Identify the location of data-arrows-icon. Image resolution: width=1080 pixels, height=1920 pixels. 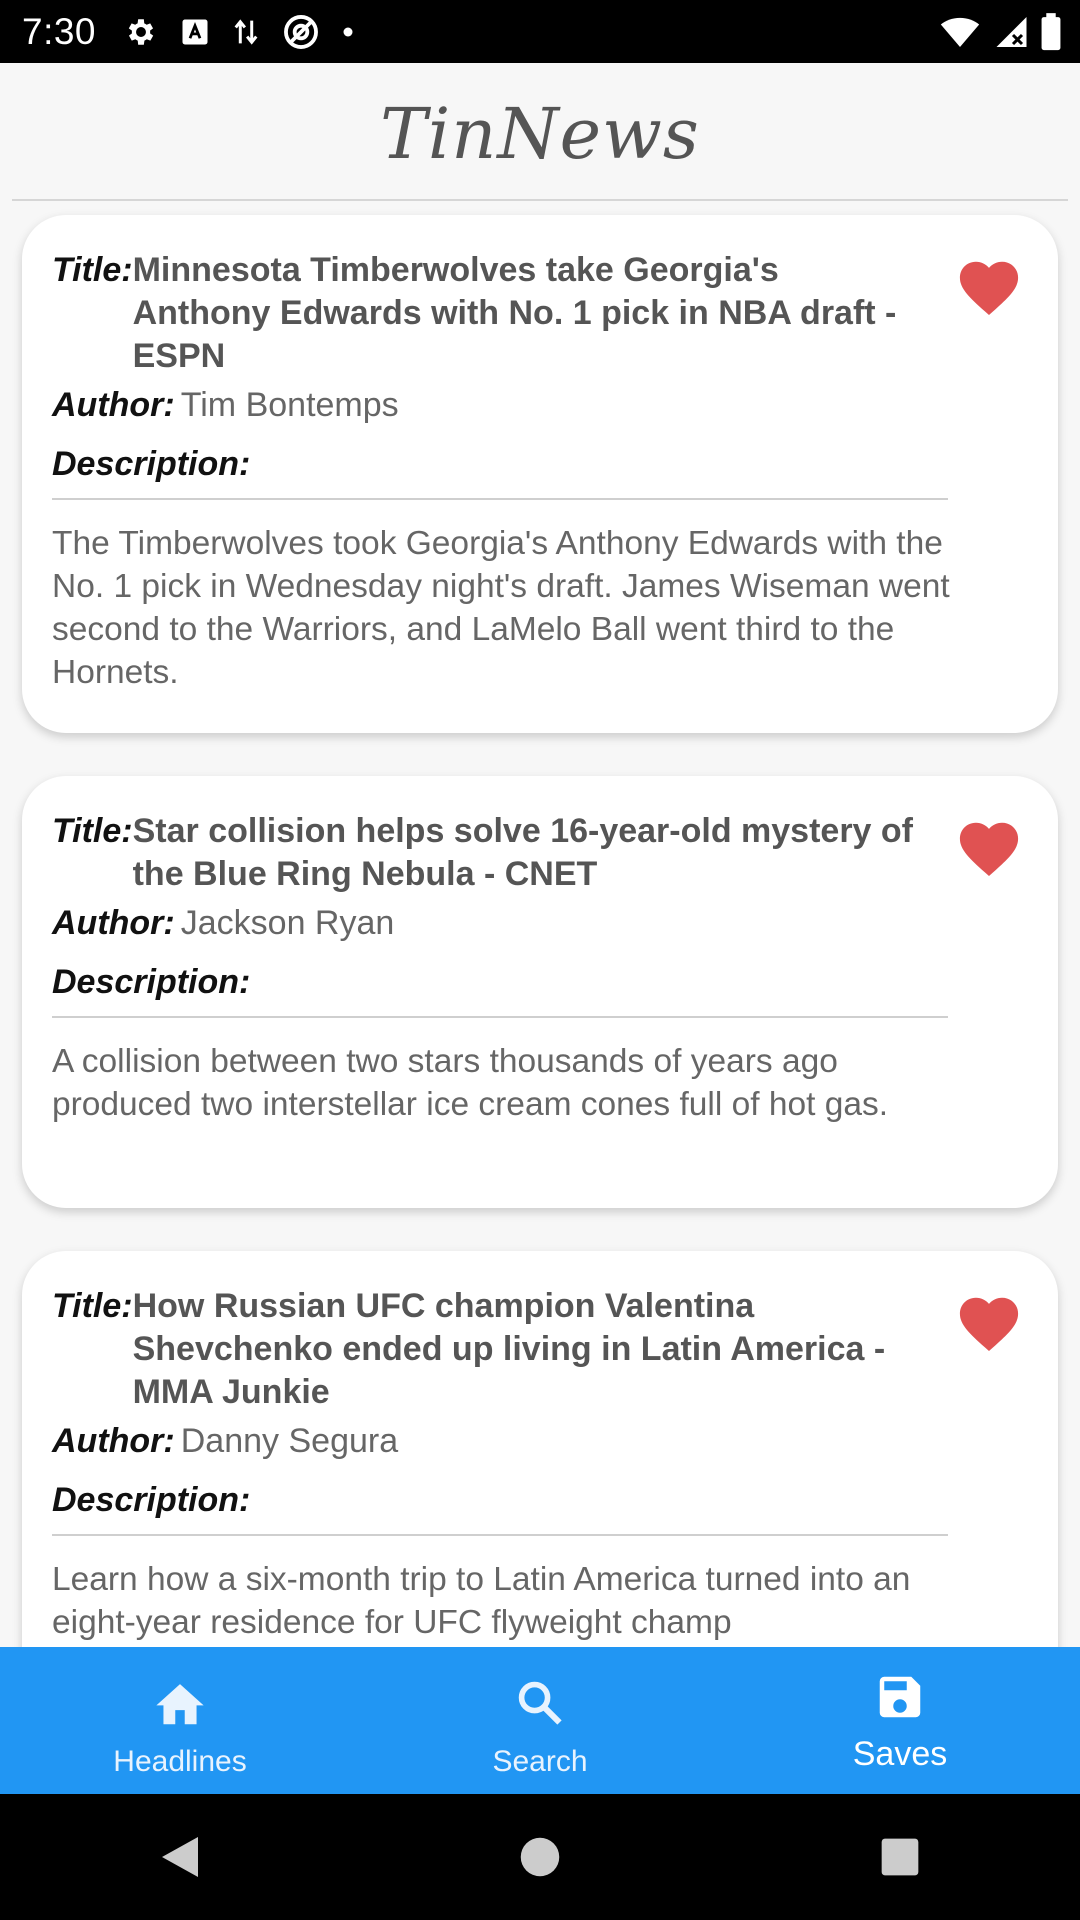
(246, 32).